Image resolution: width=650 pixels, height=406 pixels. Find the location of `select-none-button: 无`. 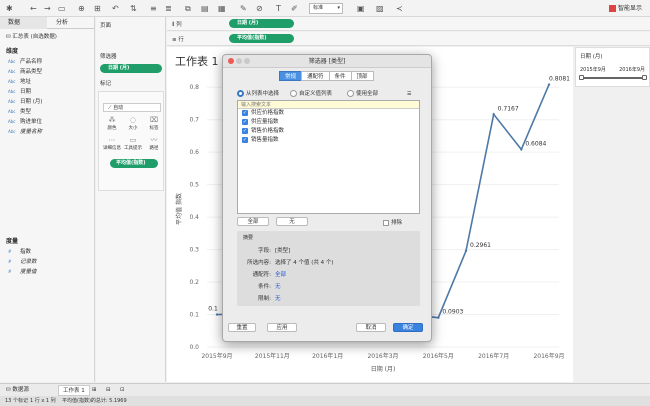

select-none-button: 无 is located at coordinates (292, 221).